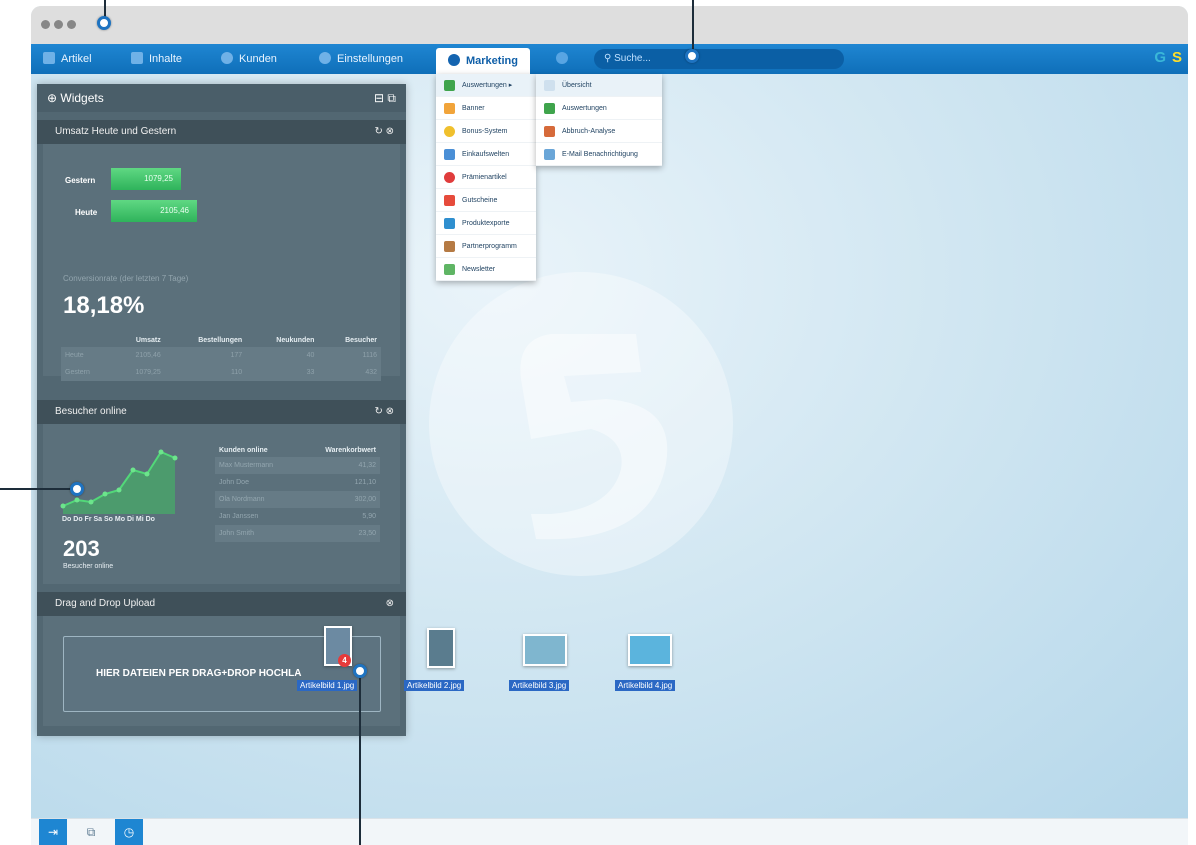 This screenshot has height=845, width=1196. I want to click on submenu-item-uebersicht: Übersicht, so click(599, 85).